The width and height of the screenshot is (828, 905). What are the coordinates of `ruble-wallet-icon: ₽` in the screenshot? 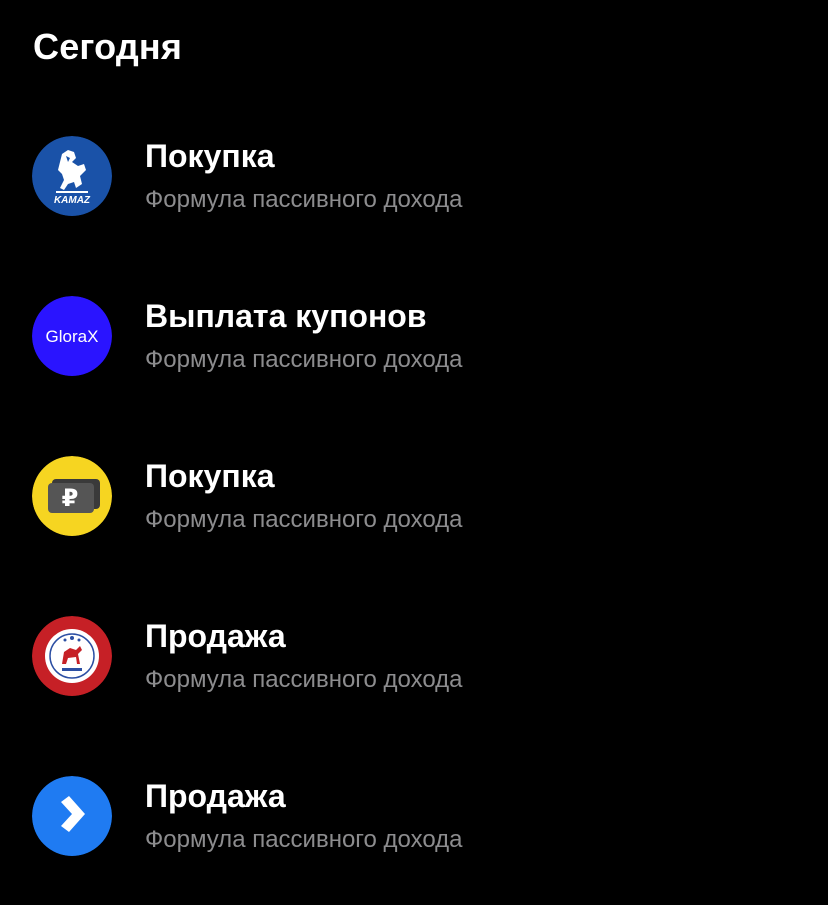 It's located at (72, 496).